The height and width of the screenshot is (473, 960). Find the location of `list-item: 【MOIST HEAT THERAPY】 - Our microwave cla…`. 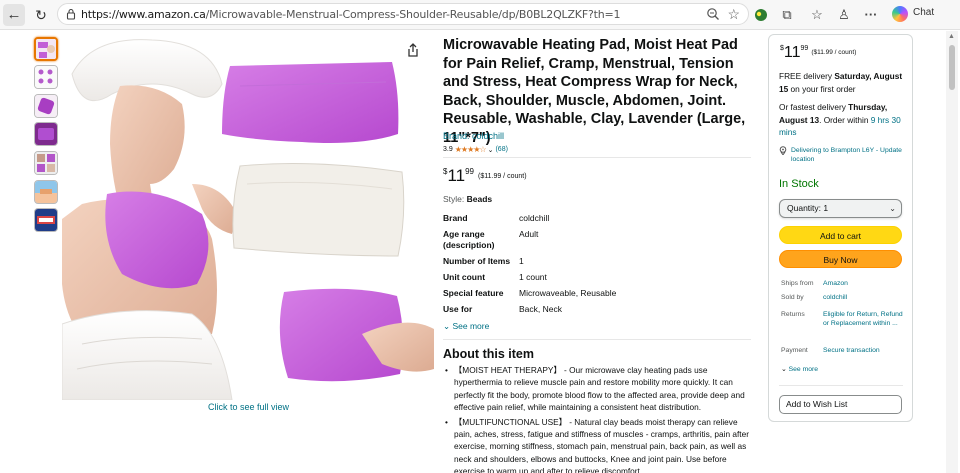

list-item: 【MOIST HEAT THERAPY】 - Our microwave cla… is located at coordinates (598, 389).